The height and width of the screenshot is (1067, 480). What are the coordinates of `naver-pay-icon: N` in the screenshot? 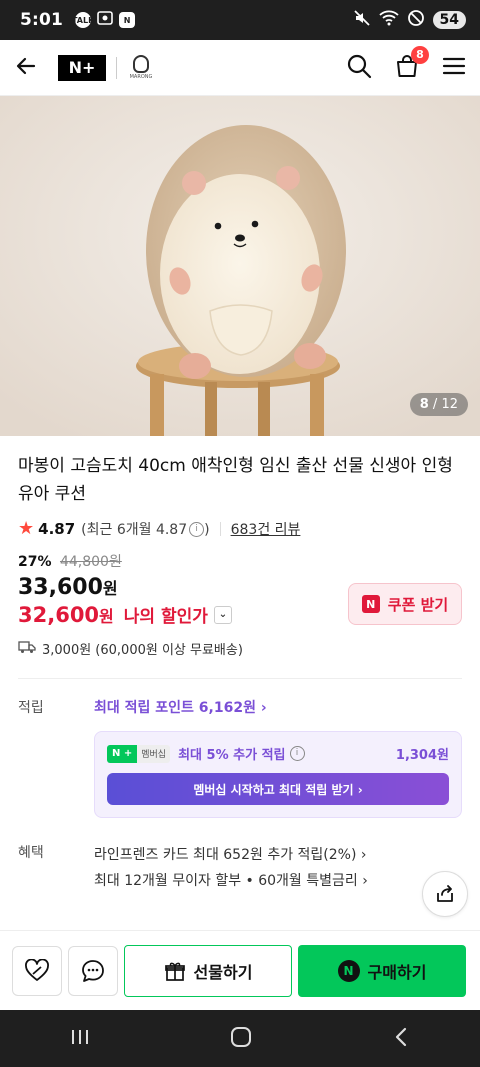 It's located at (348, 970).